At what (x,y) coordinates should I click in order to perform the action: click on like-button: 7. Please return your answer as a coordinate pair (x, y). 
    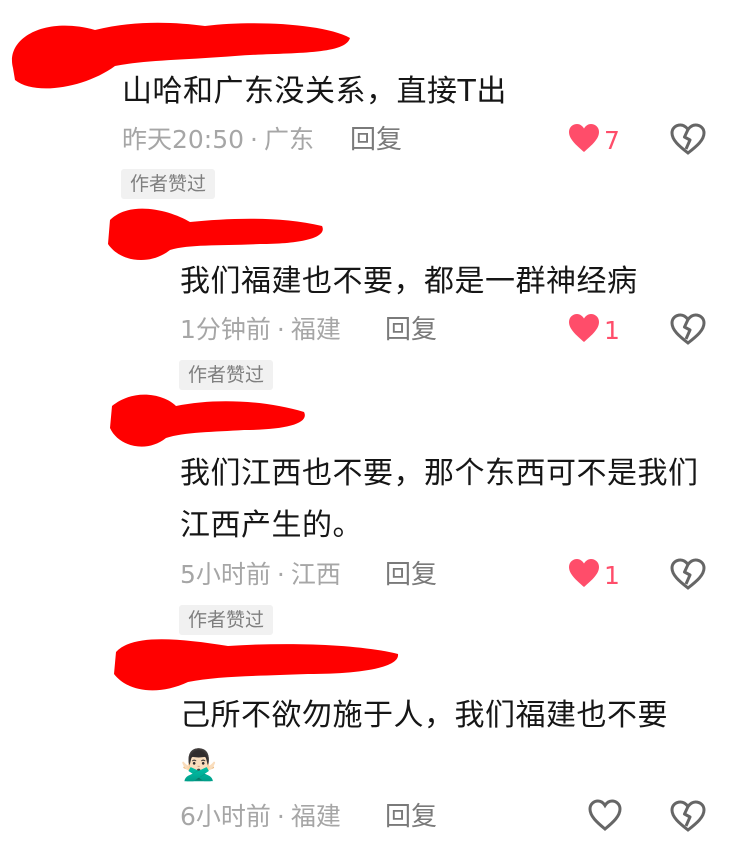
    Looking at the image, I should click on (594, 140).